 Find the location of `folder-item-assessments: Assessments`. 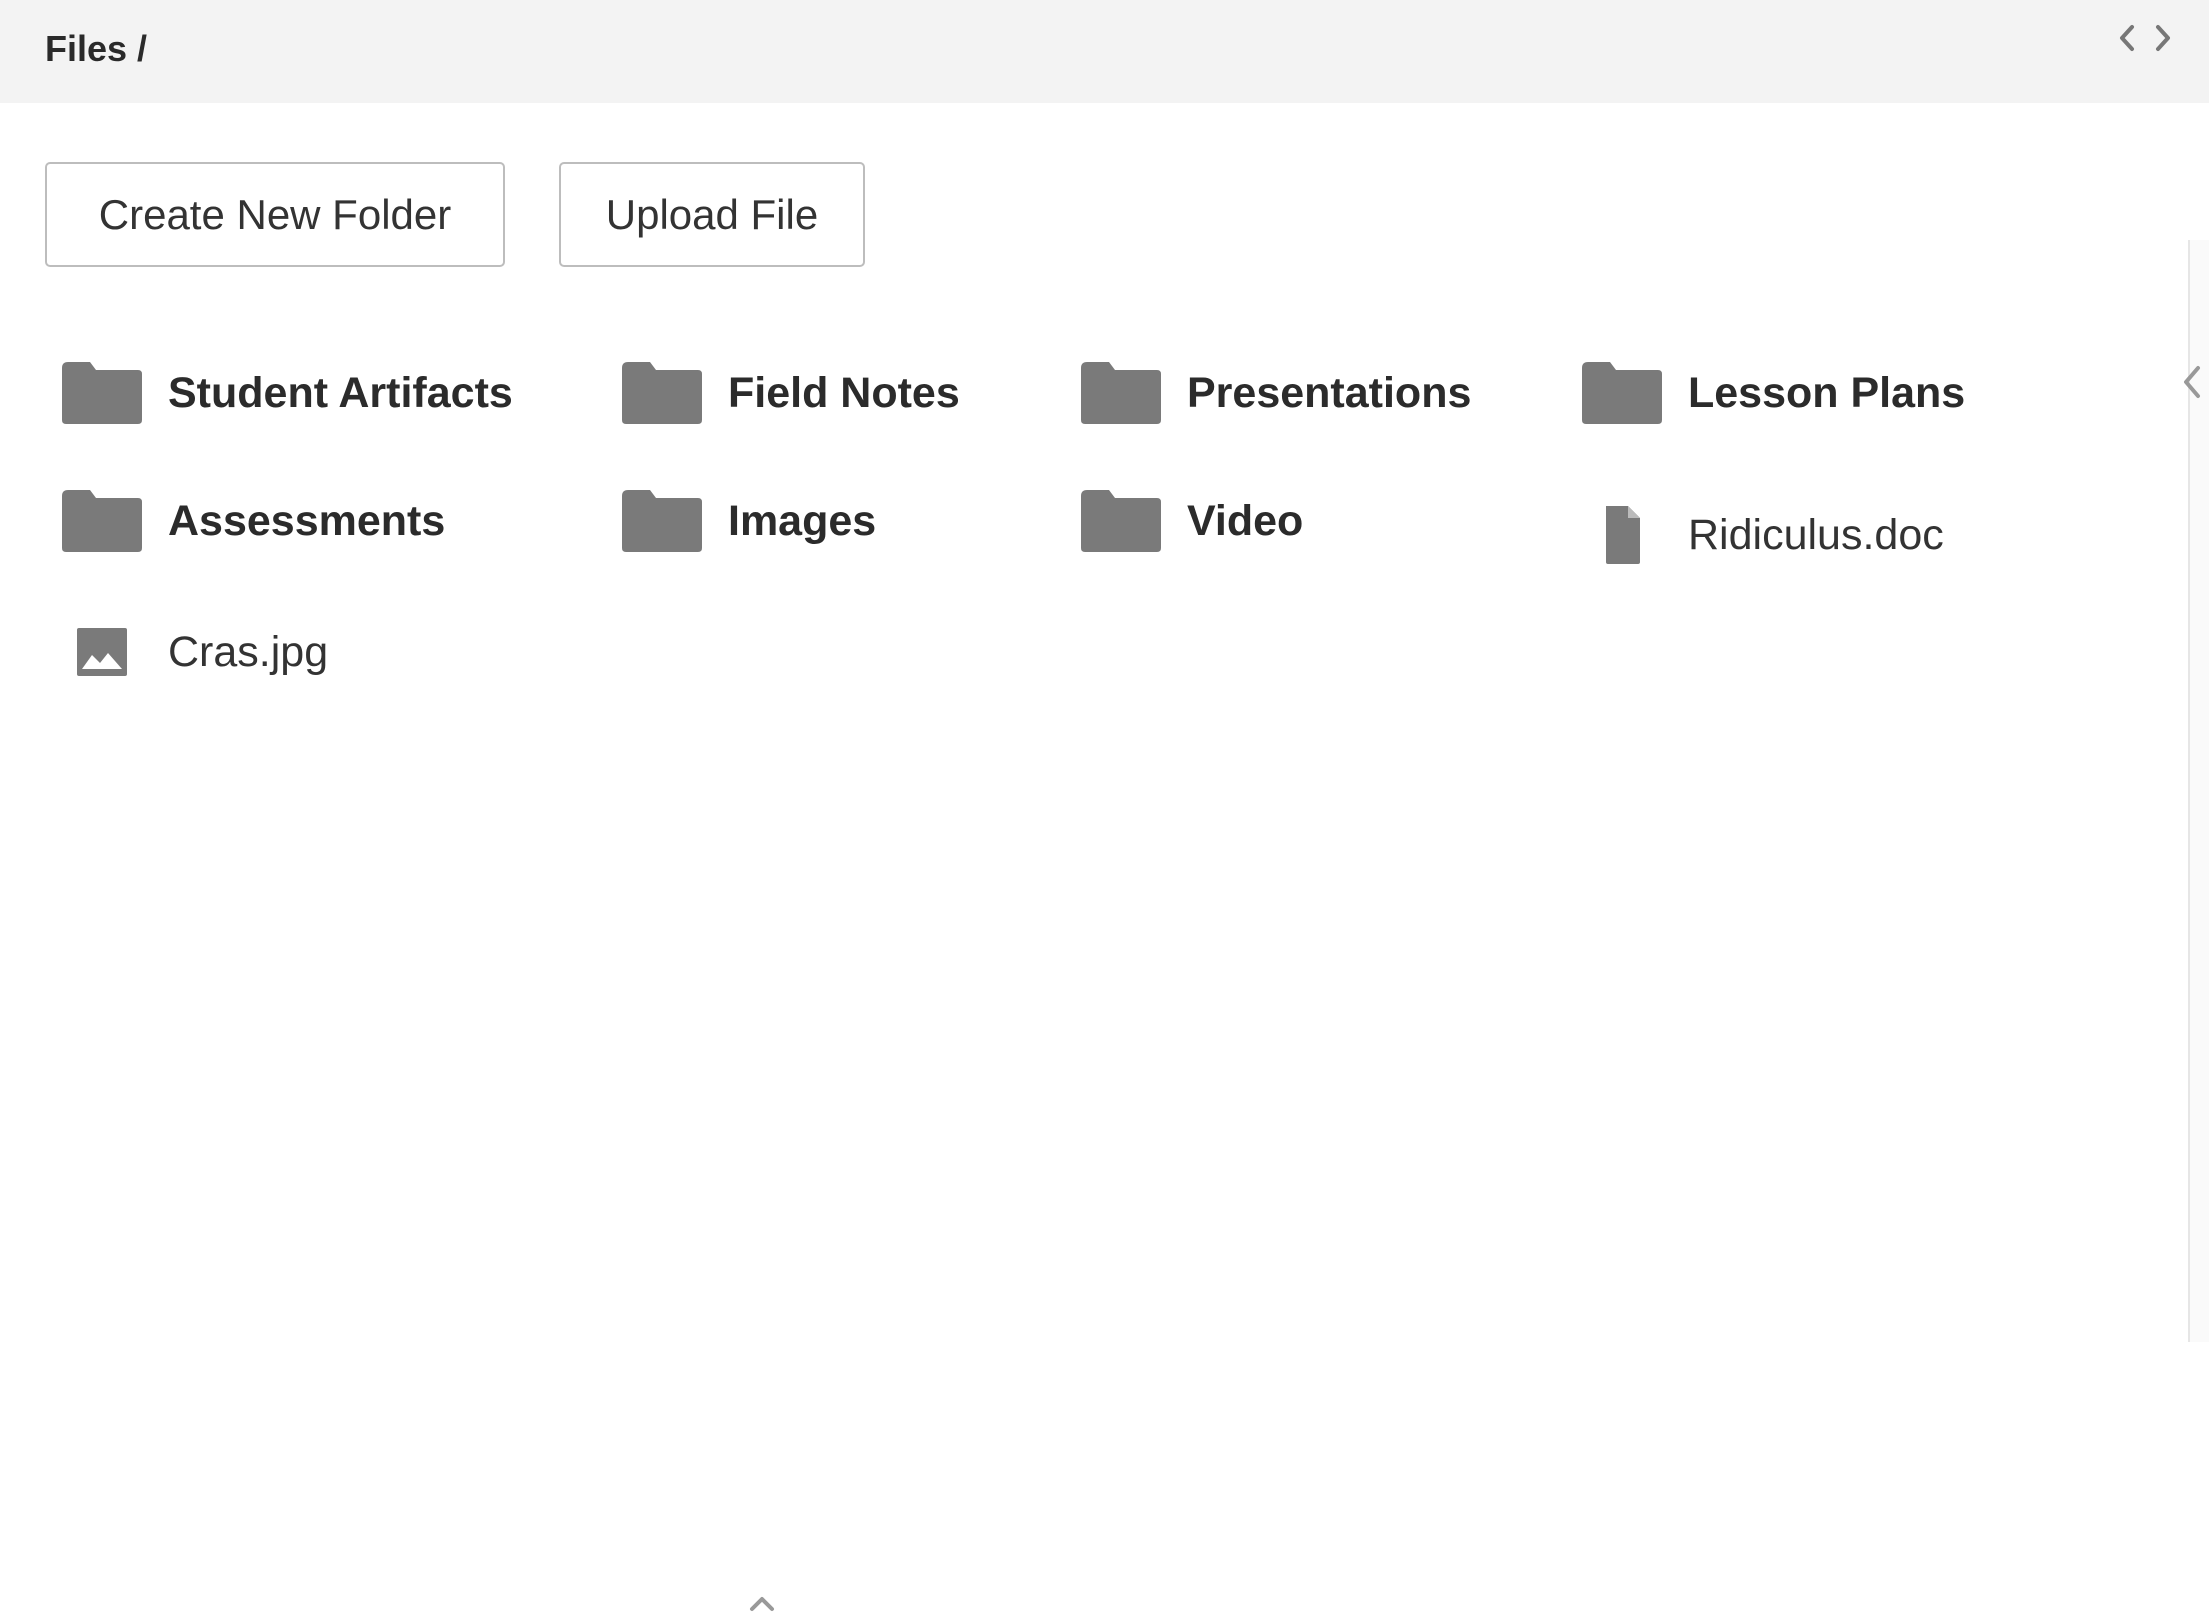

folder-item-assessments: Assessments is located at coordinates (252, 521).